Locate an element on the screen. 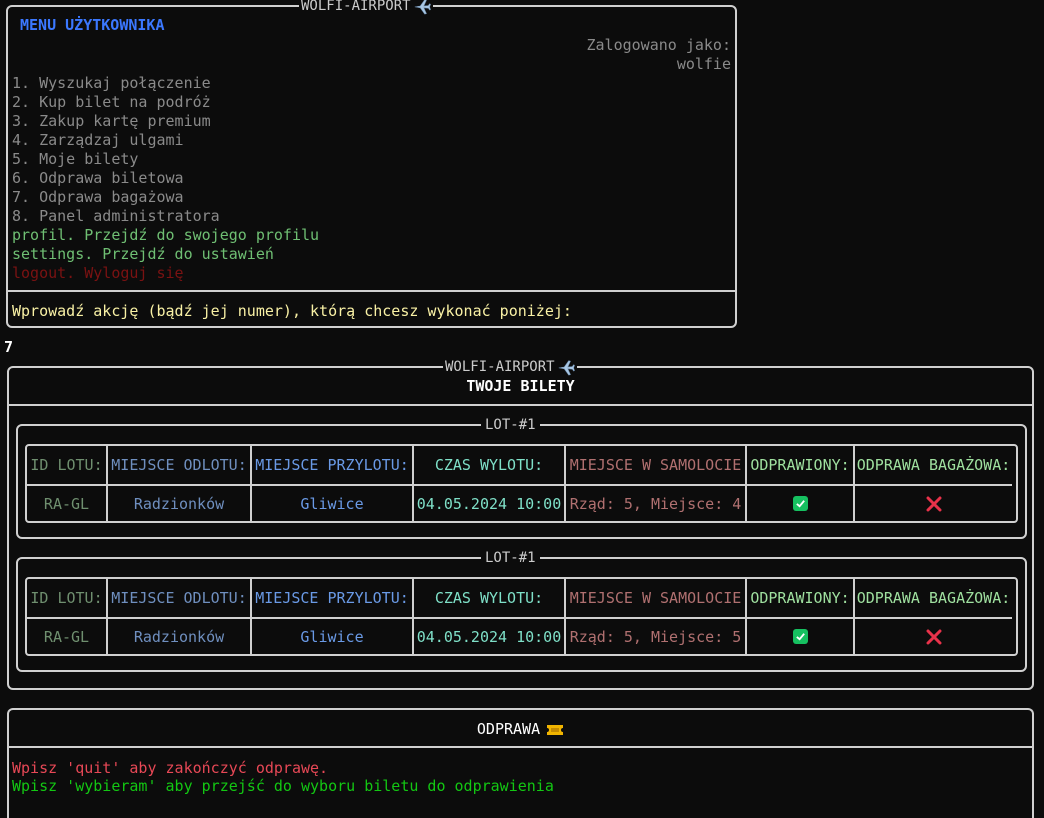 The width and height of the screenshot is (1044, 818). user-input: 7 is located at coordinates (8, 347).